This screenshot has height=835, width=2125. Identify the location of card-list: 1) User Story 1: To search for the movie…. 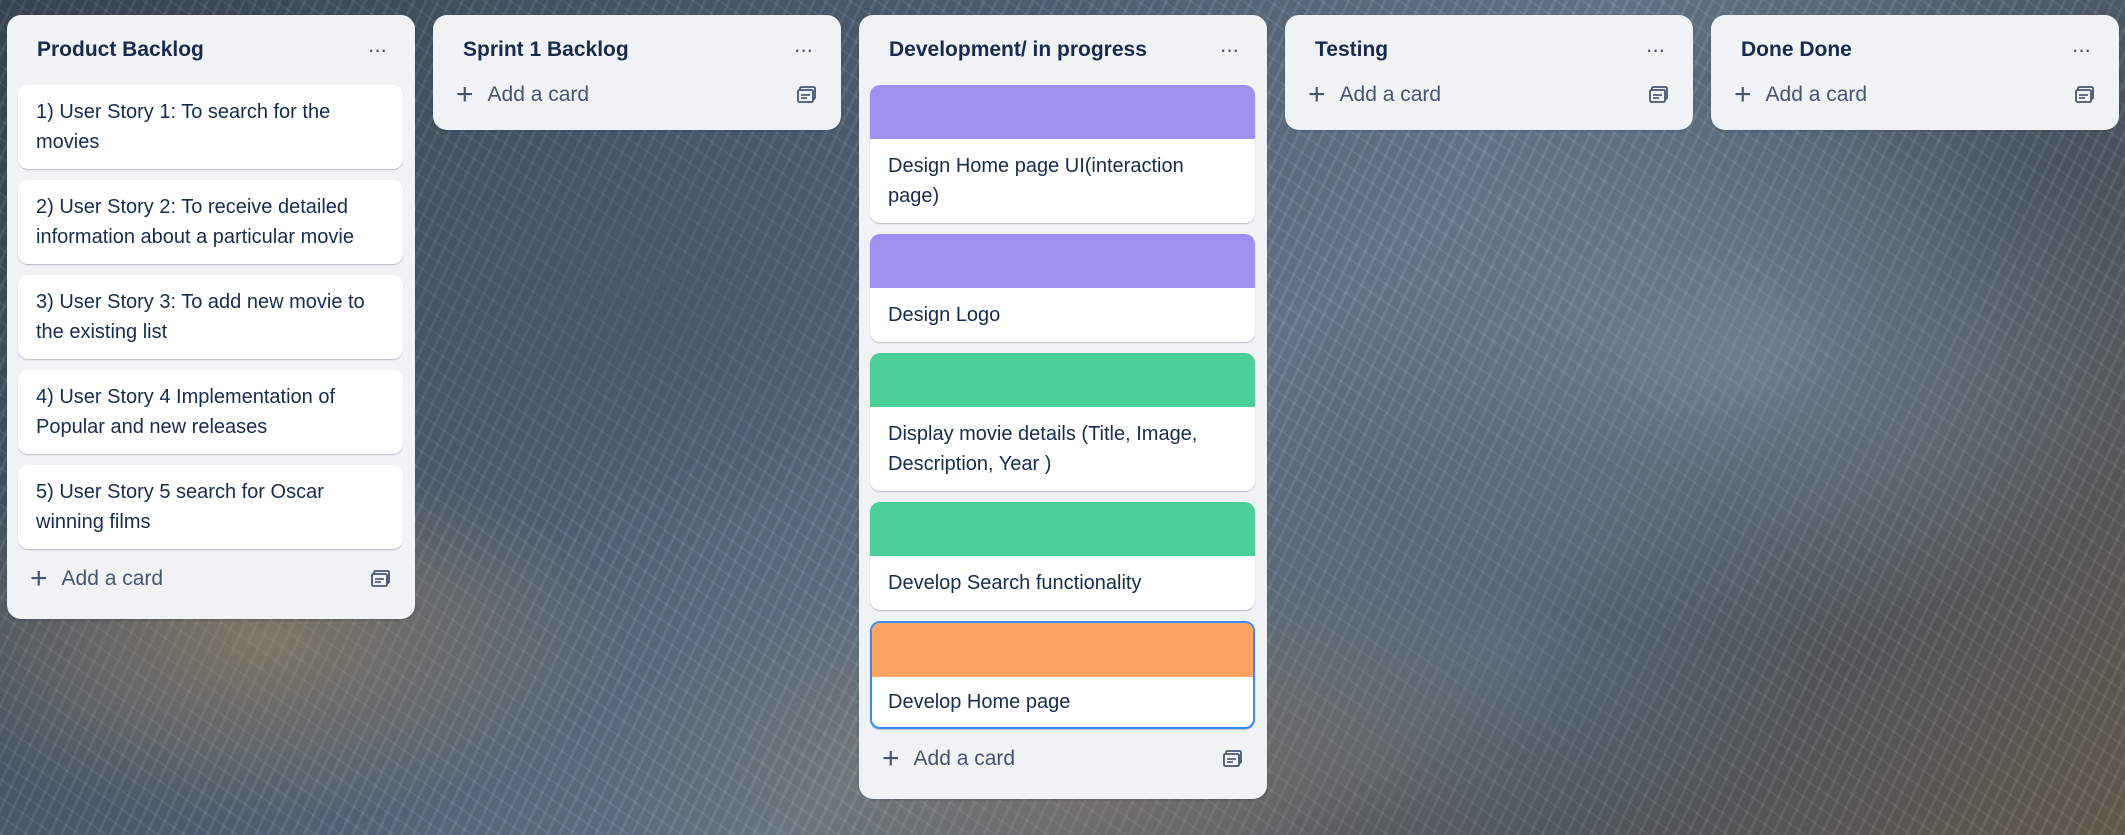
(210, 317).